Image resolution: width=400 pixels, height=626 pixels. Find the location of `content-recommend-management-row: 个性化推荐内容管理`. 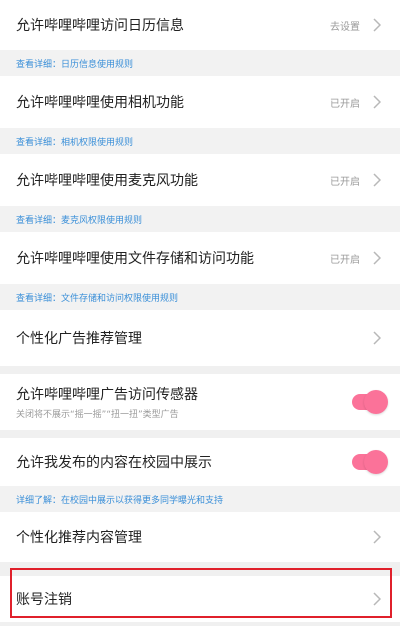

content-recommend-management-row: 个性化推荐内容管理 is located at coordinates (200, 537).